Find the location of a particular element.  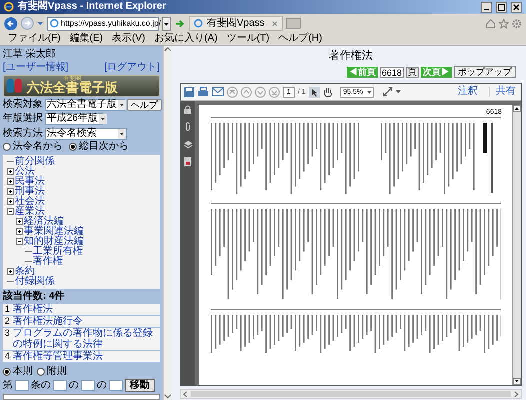

tree-item: 著作権 is located at coordinates (48, 261).